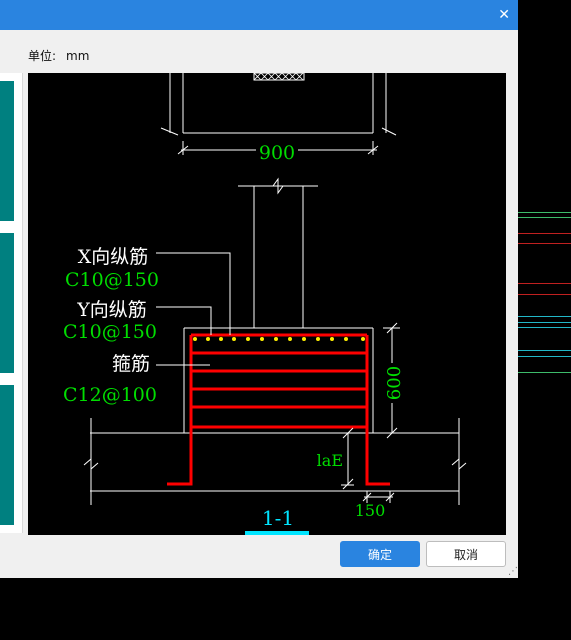  I want to click on leader-lines, so click(193, 309).